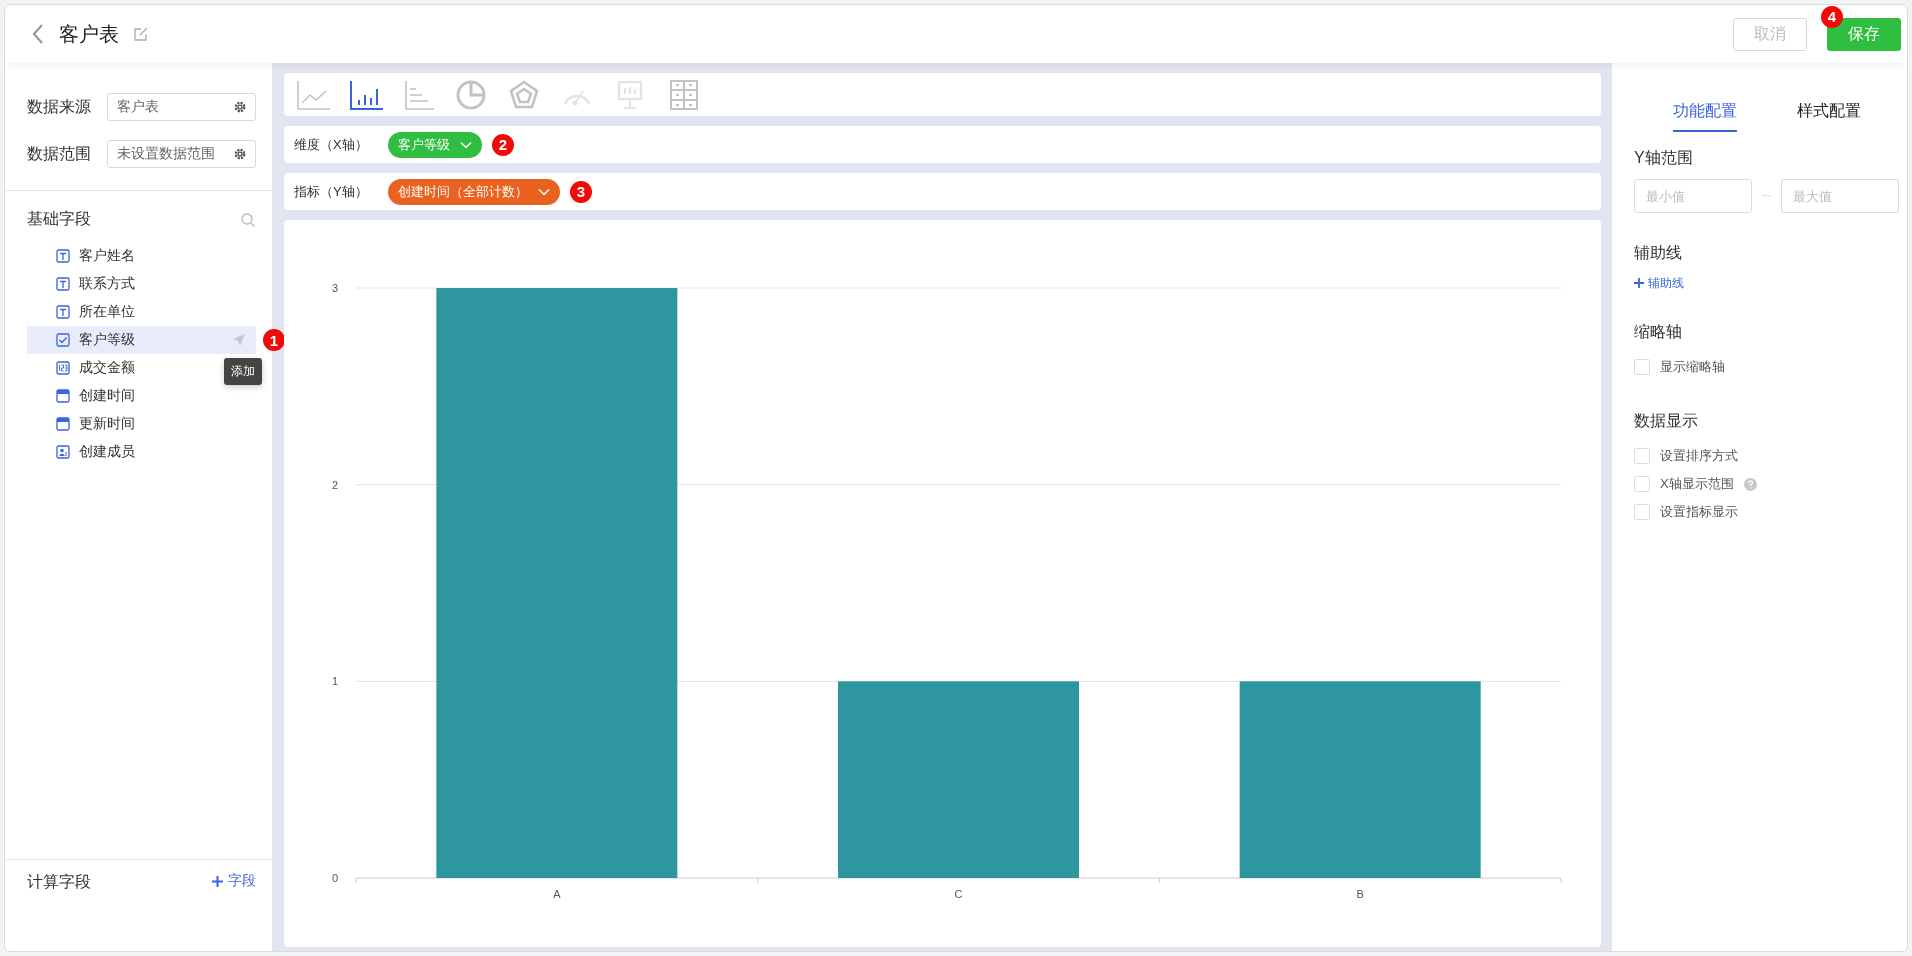  I want to click on field-label: 数据范围, so click(59, 153).